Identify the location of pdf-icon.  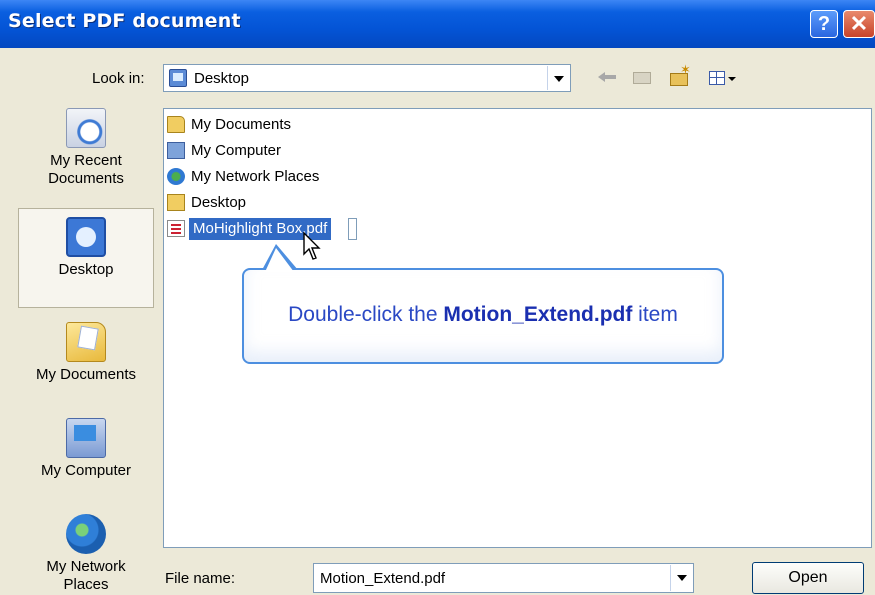
(176, 228).